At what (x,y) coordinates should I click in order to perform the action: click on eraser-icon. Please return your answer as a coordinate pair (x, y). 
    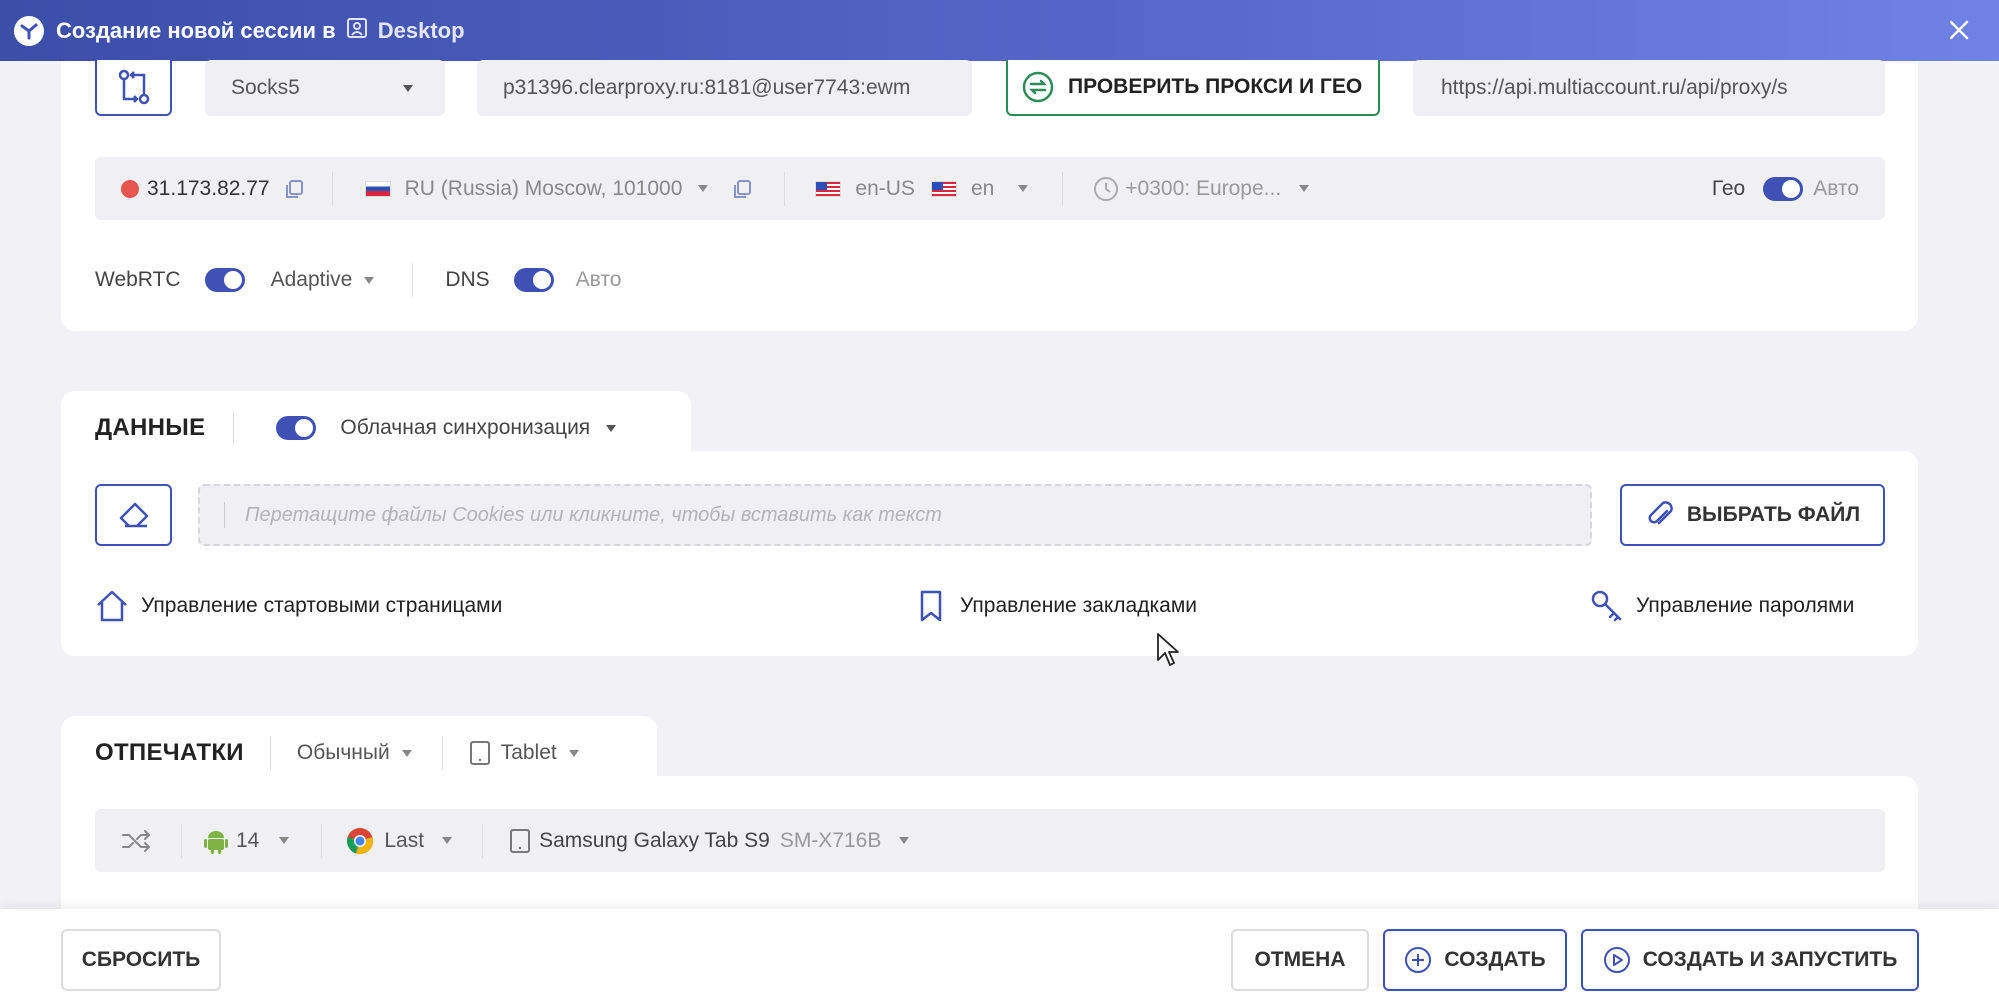
    Looking at the image, I should click on (133, 515).